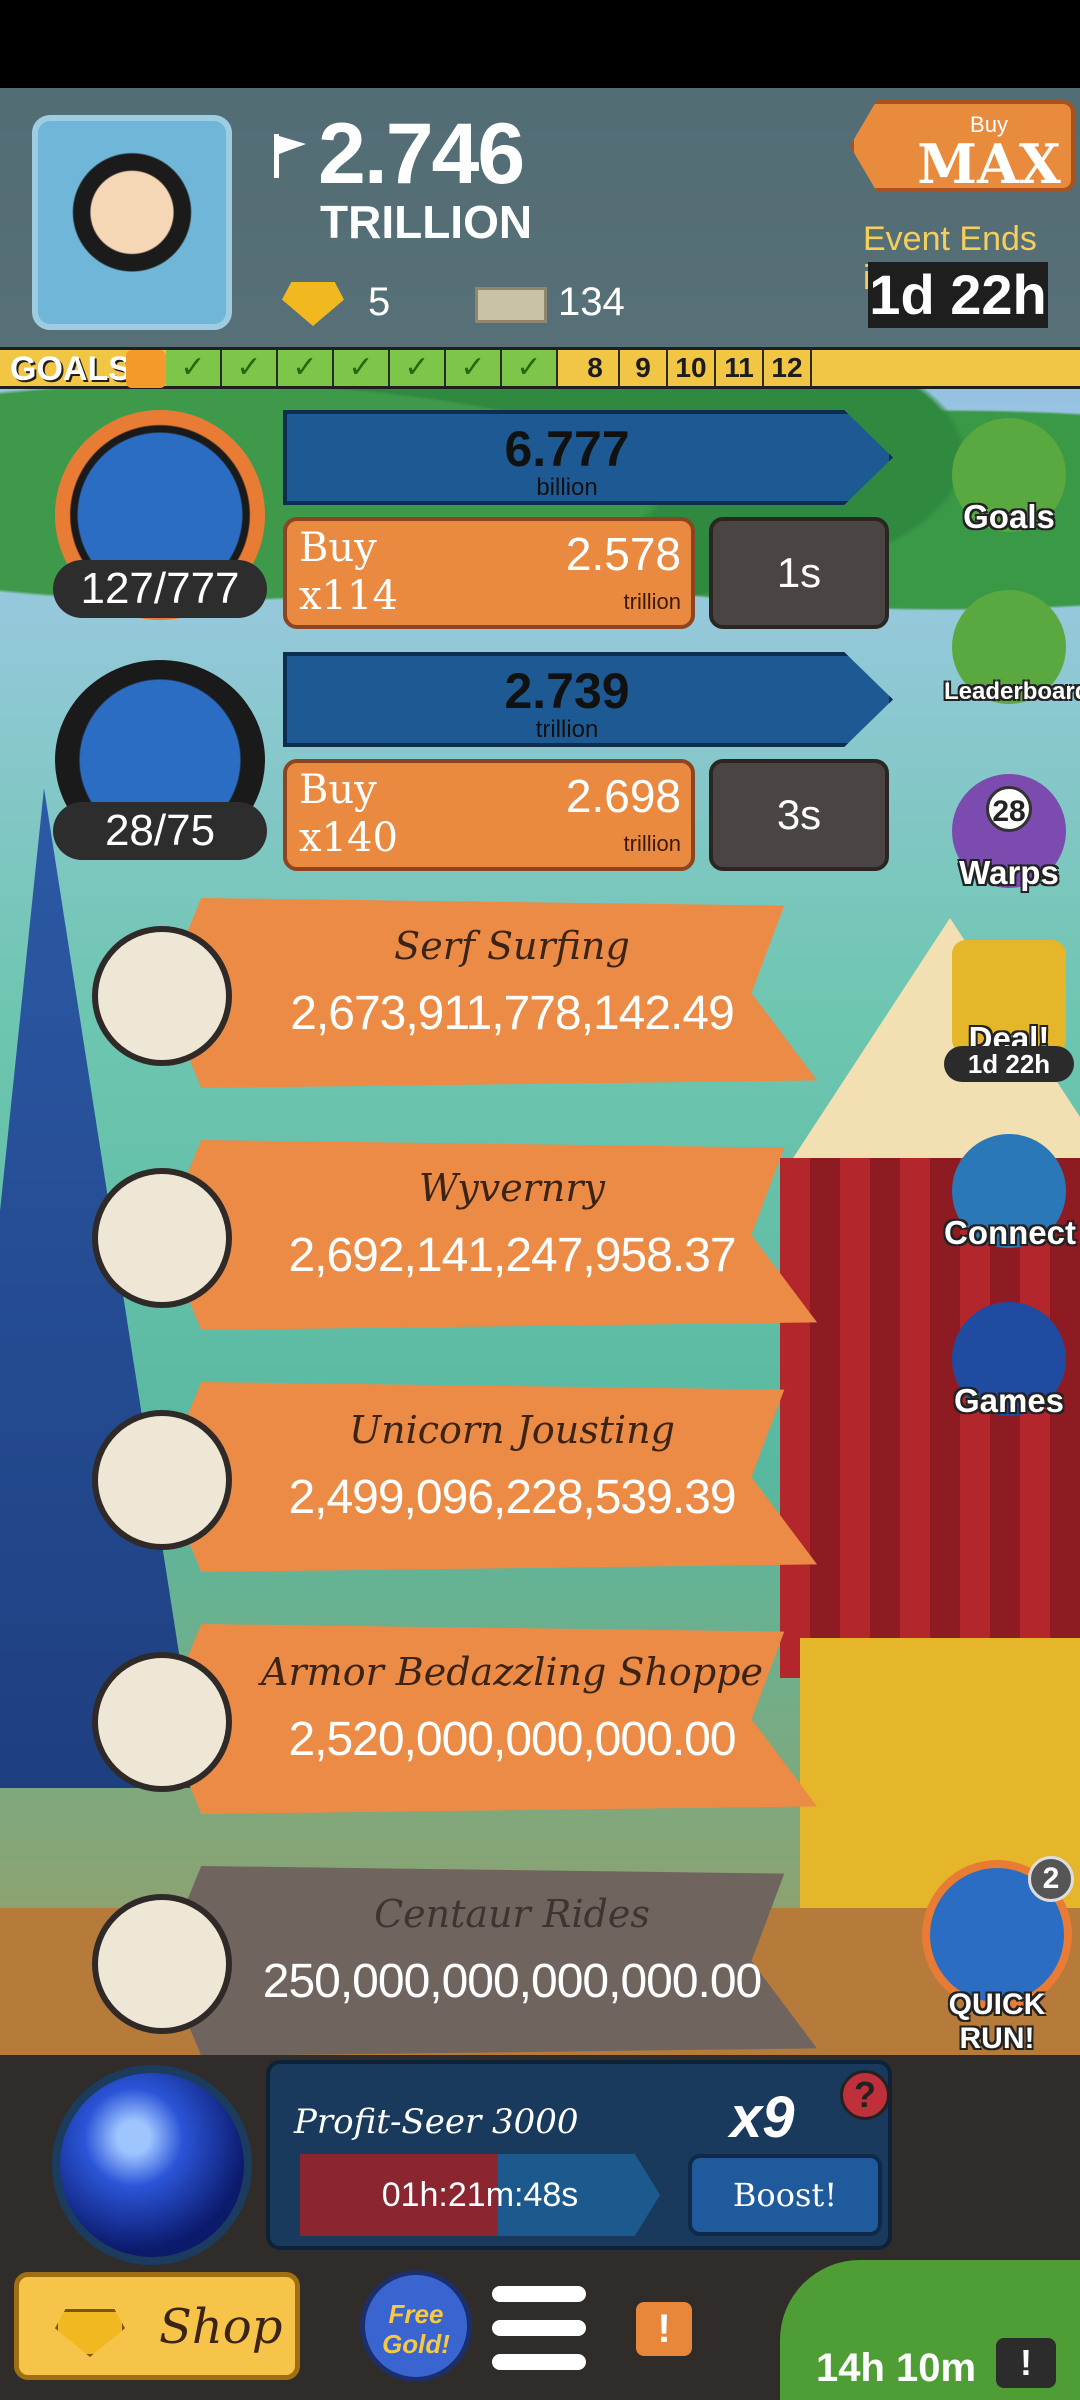 This screenshot has width=1080, height=2400. I want to click on serf-surfing-icon, so click(162, 996).